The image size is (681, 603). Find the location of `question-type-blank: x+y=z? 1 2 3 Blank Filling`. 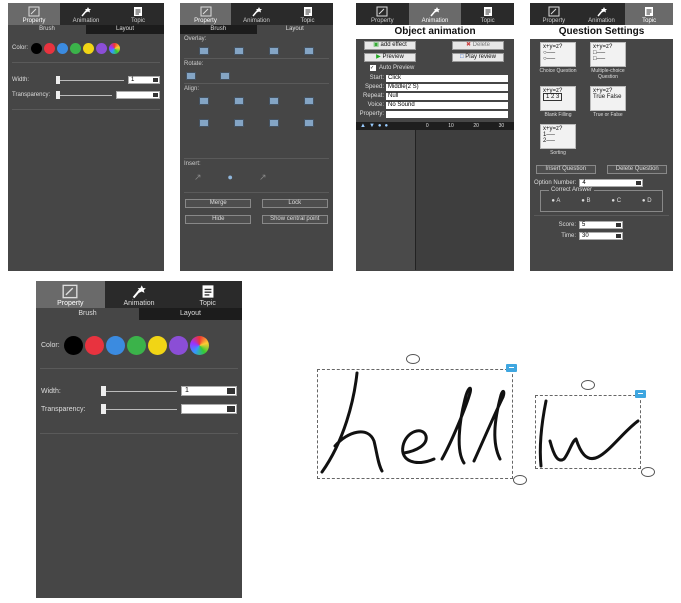

question-type-blank: x+y=z? 1 2 3 Blank Filling is located at coordinates (558, 102).